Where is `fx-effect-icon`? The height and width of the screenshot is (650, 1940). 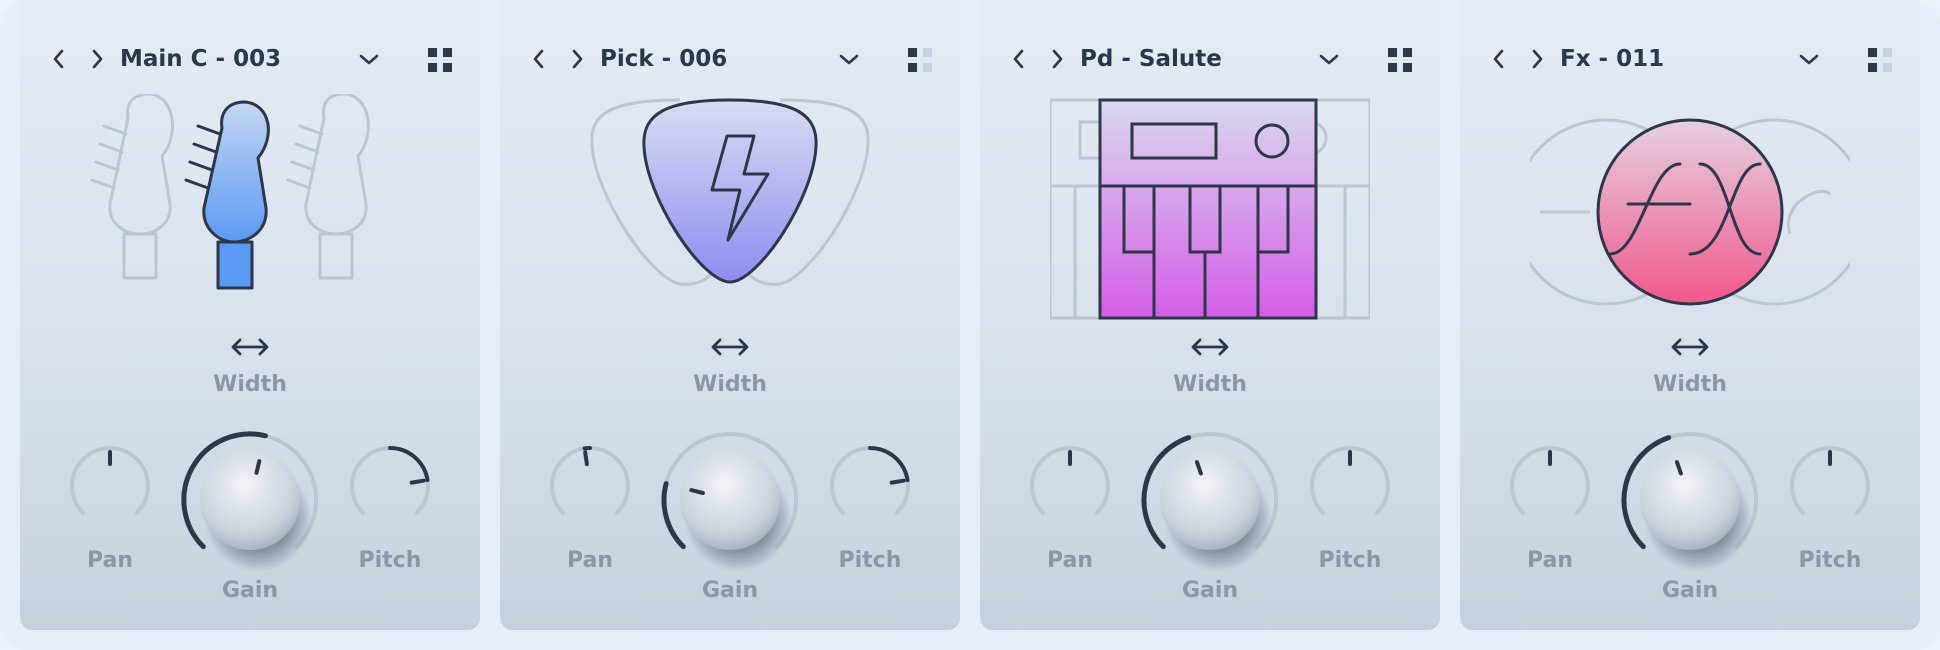
fx-effect-icon is located at coordinates (1690, 212).